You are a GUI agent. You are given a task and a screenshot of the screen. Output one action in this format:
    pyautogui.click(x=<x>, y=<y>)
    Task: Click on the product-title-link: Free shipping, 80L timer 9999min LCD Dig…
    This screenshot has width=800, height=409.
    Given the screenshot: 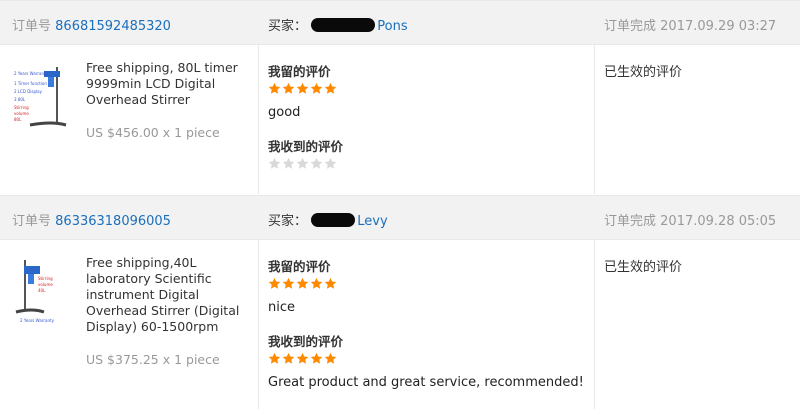 What is the action you would take?
    pyautogui.click(x=166, y=84)
    